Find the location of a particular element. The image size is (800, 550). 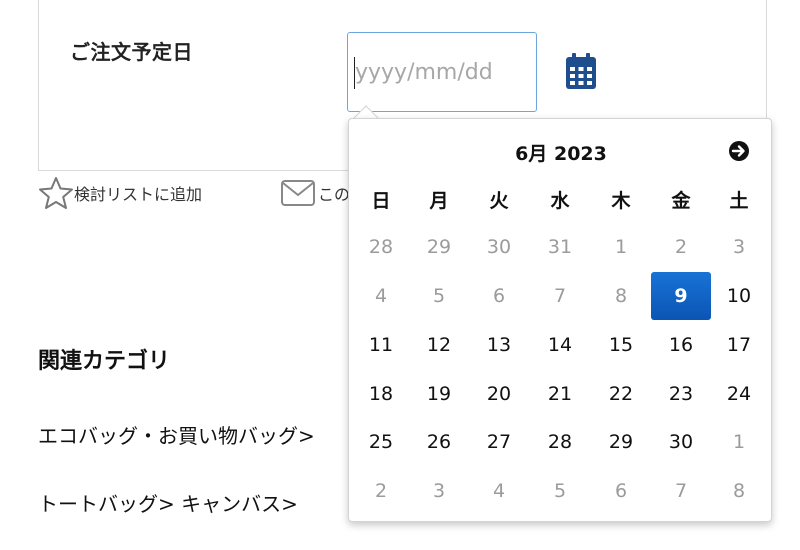

text-caret is located at coordinates (354, 73).